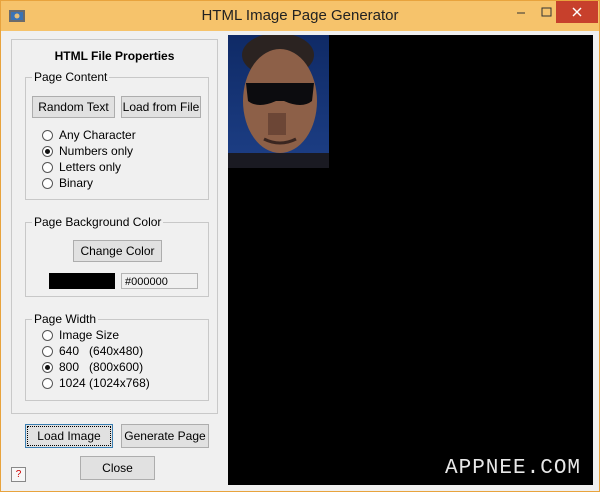 The height and width of the screenshot is (492, 600). What do you see at coordinates (300, 16) in the screenshot?
I see `title-bar: HTML Image Page Generator` at bounding box center [300, 16].